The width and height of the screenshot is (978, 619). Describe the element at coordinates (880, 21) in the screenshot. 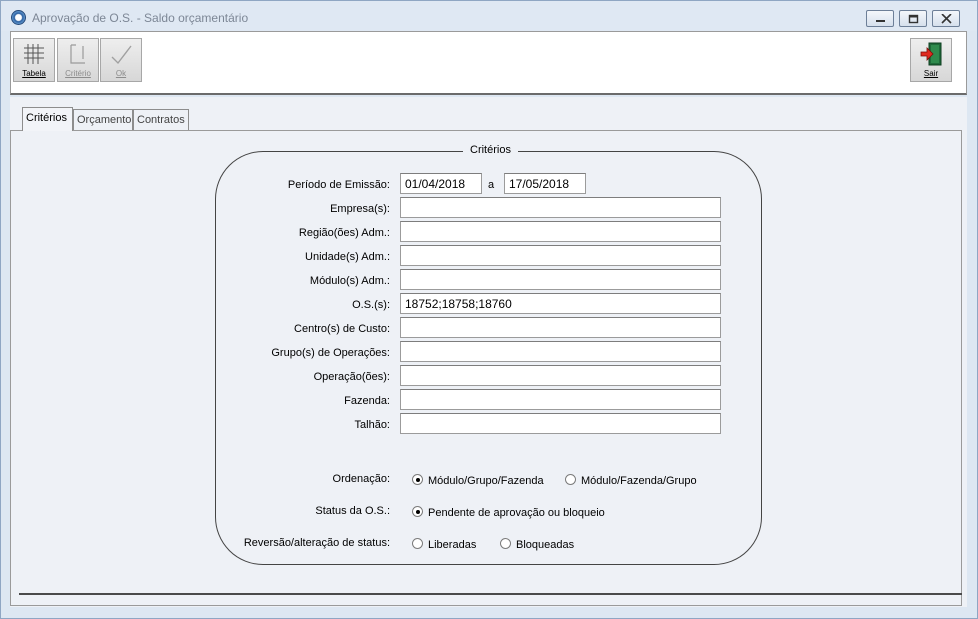

I see `minimize-icon` at that location.